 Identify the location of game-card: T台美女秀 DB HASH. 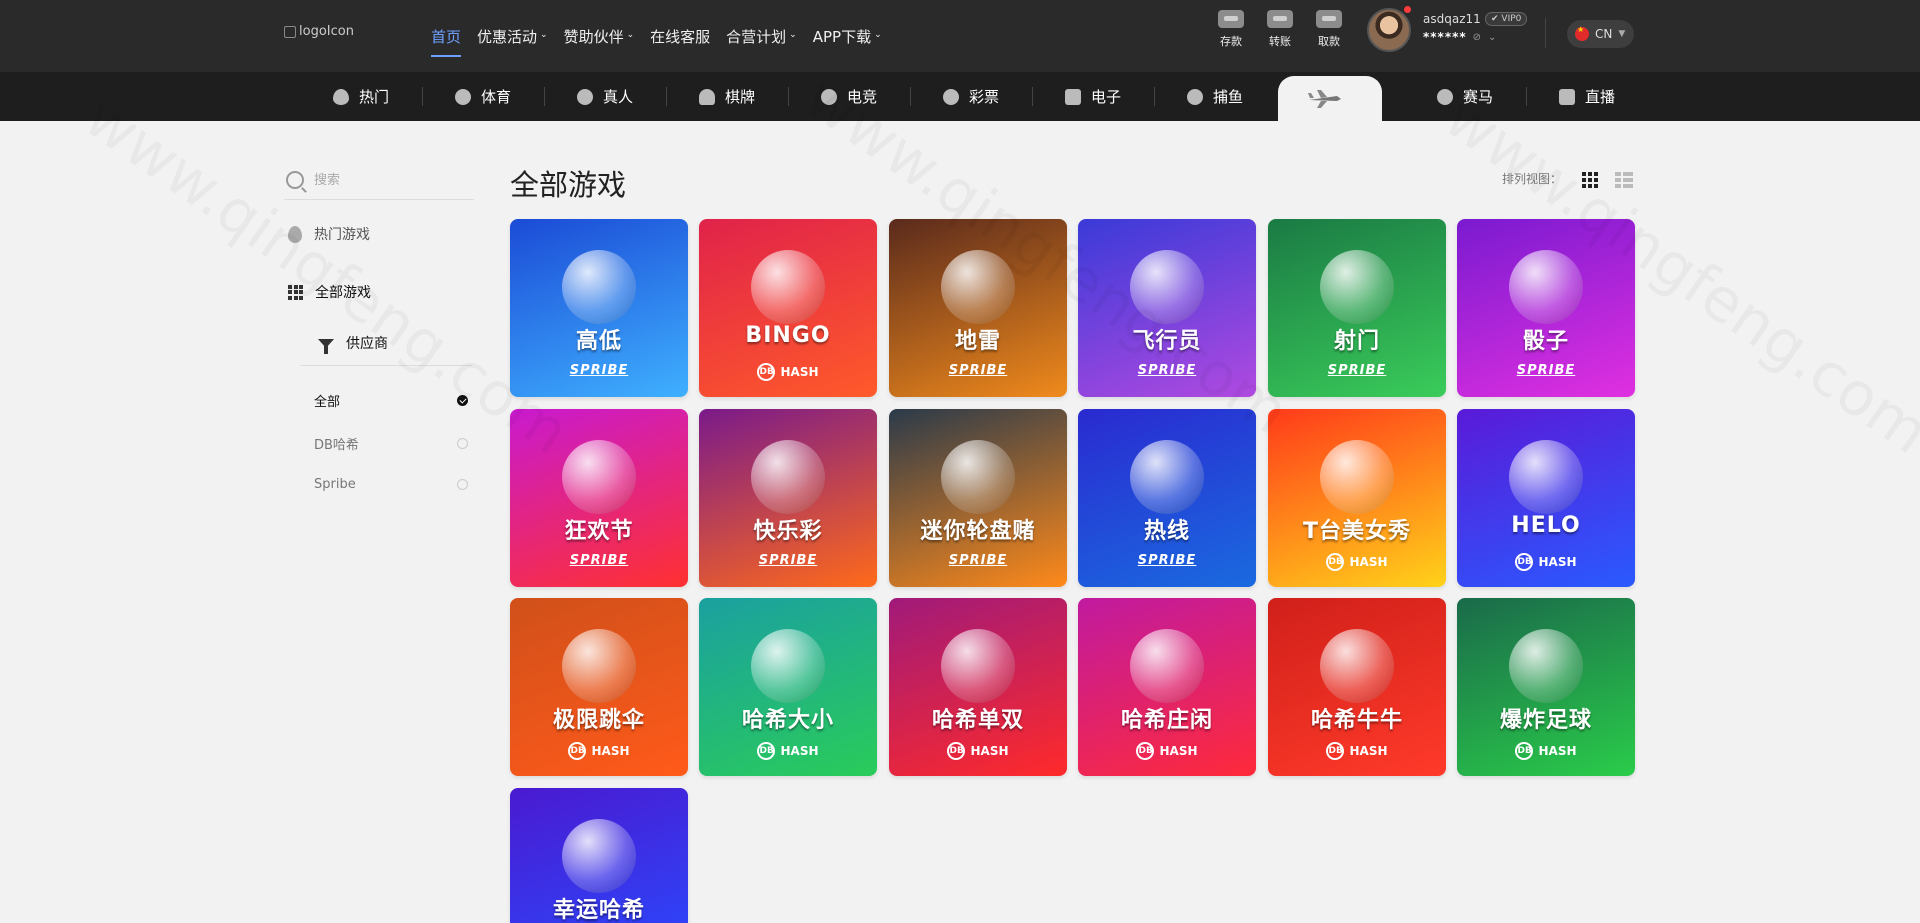
(1357, 498).